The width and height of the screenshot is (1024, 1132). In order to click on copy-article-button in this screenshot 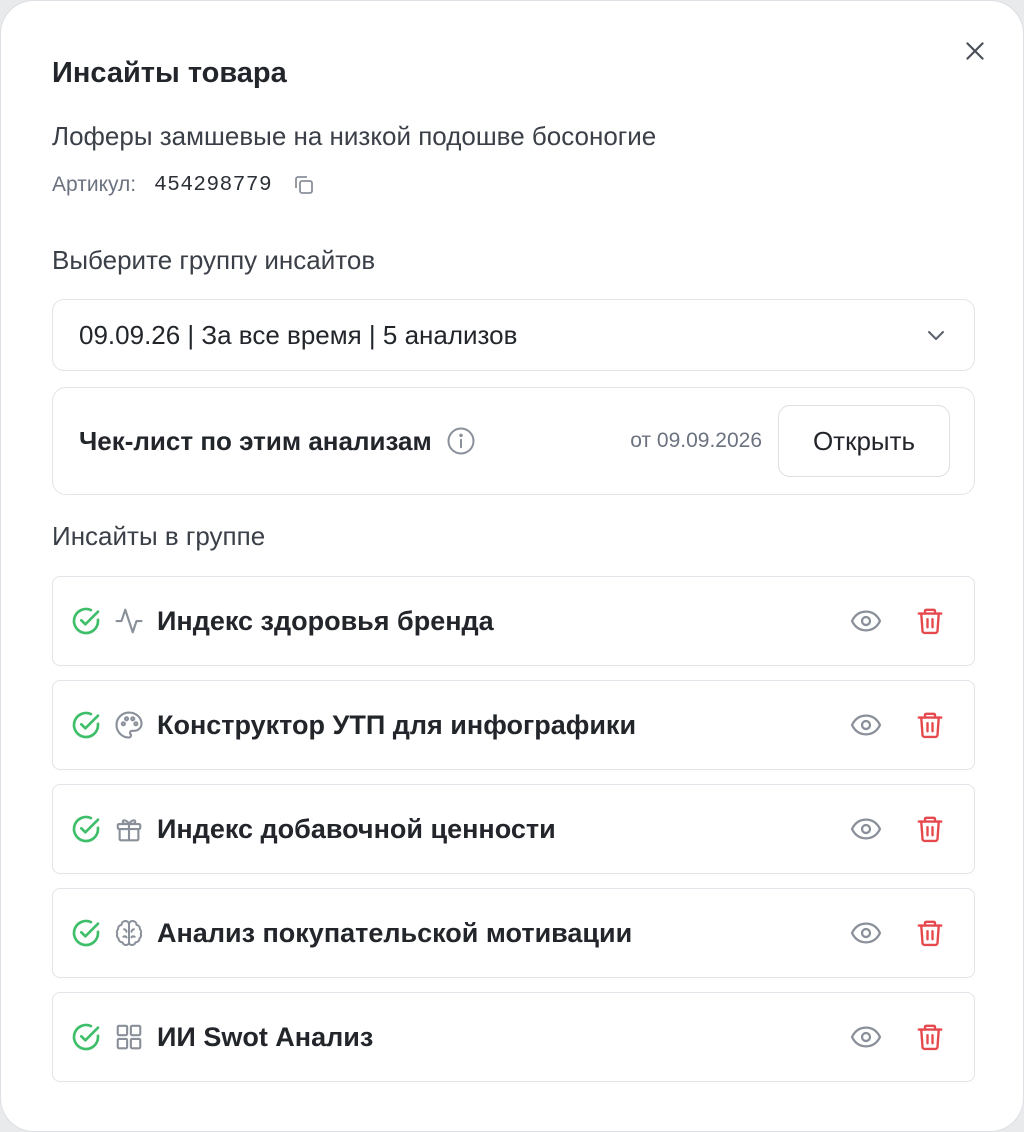, I will do `click(304, 185)`.